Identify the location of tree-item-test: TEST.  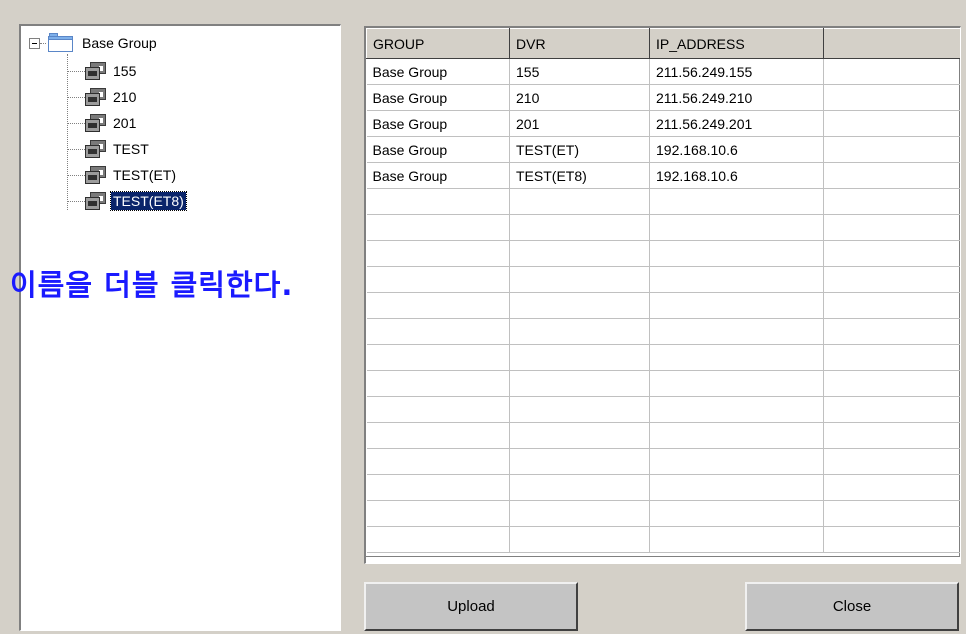
(109, 149).